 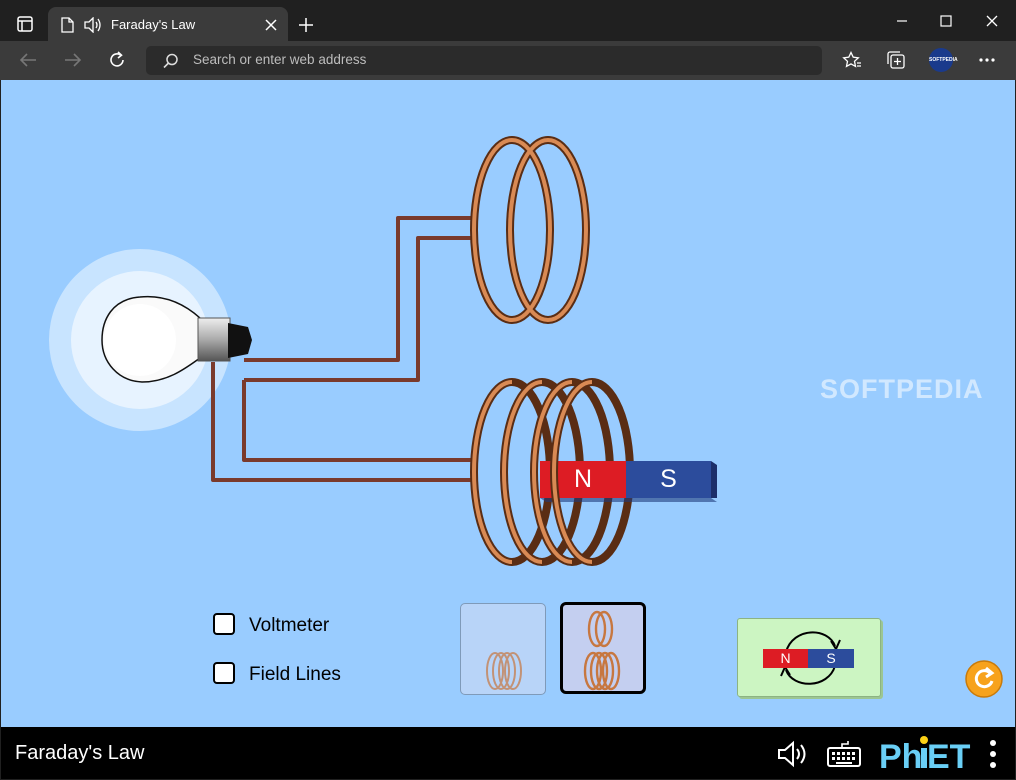 What do you see at coordinates (949, 756) in the screenshot?
I see `svg-text: ET` at bounding box center [949, 756].